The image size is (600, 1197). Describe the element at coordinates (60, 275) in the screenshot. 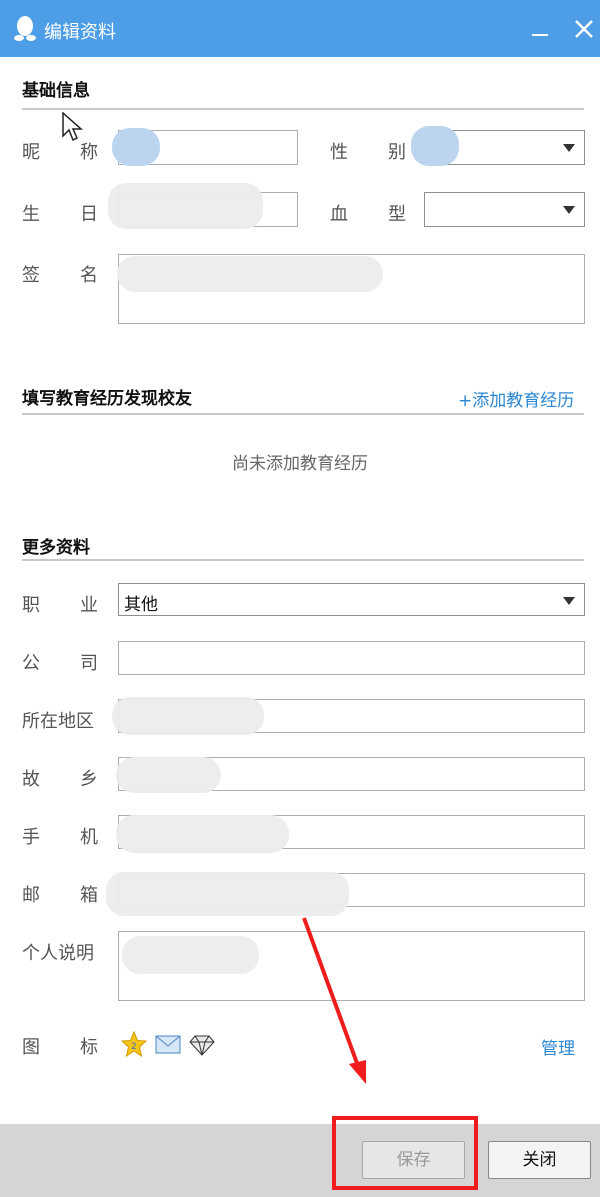

I see `signature-label: 签名` at that location.